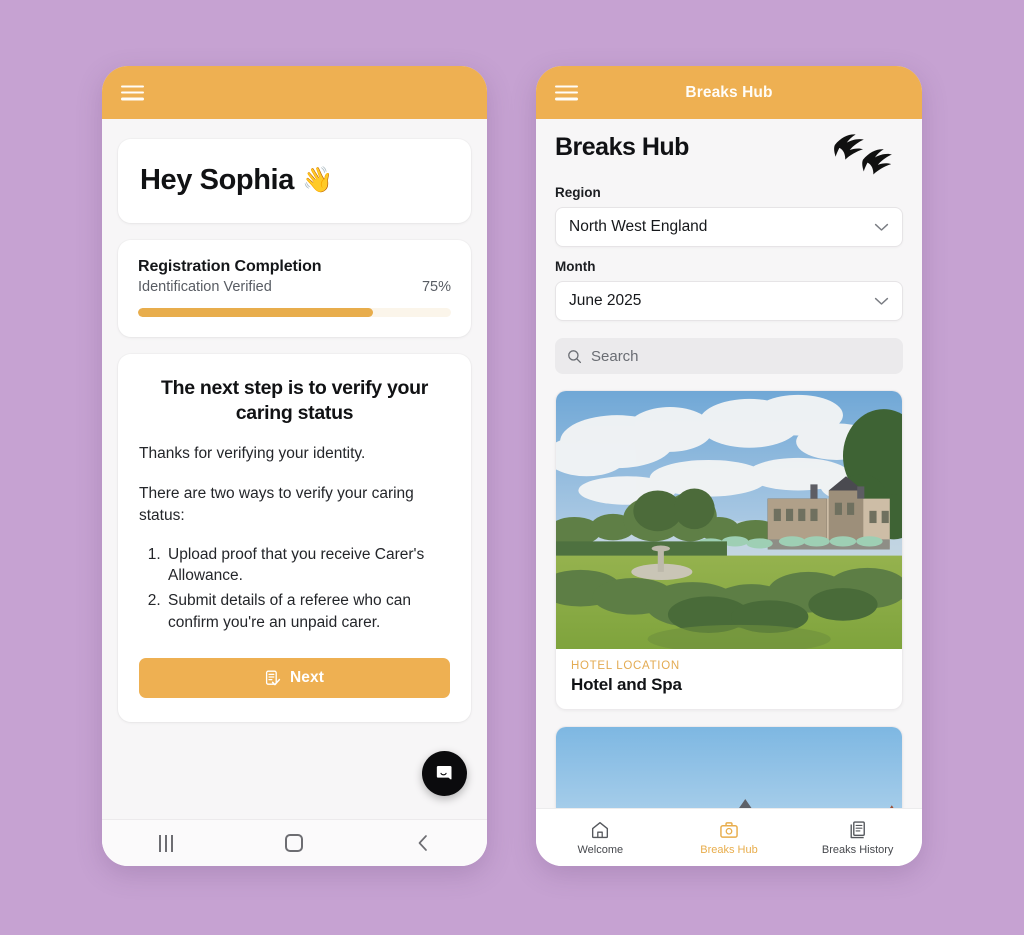  I want to click on progress-bar-track, so click(294, 313).